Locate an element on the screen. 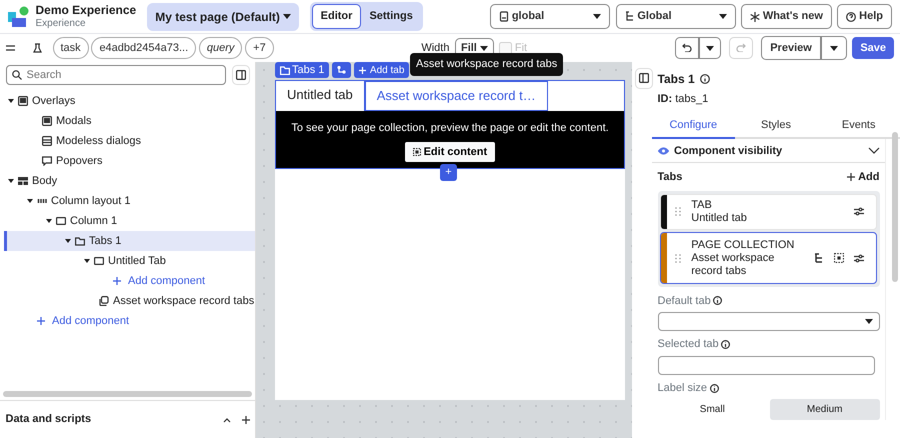  add-button: + is located at coordinates (448, 172).